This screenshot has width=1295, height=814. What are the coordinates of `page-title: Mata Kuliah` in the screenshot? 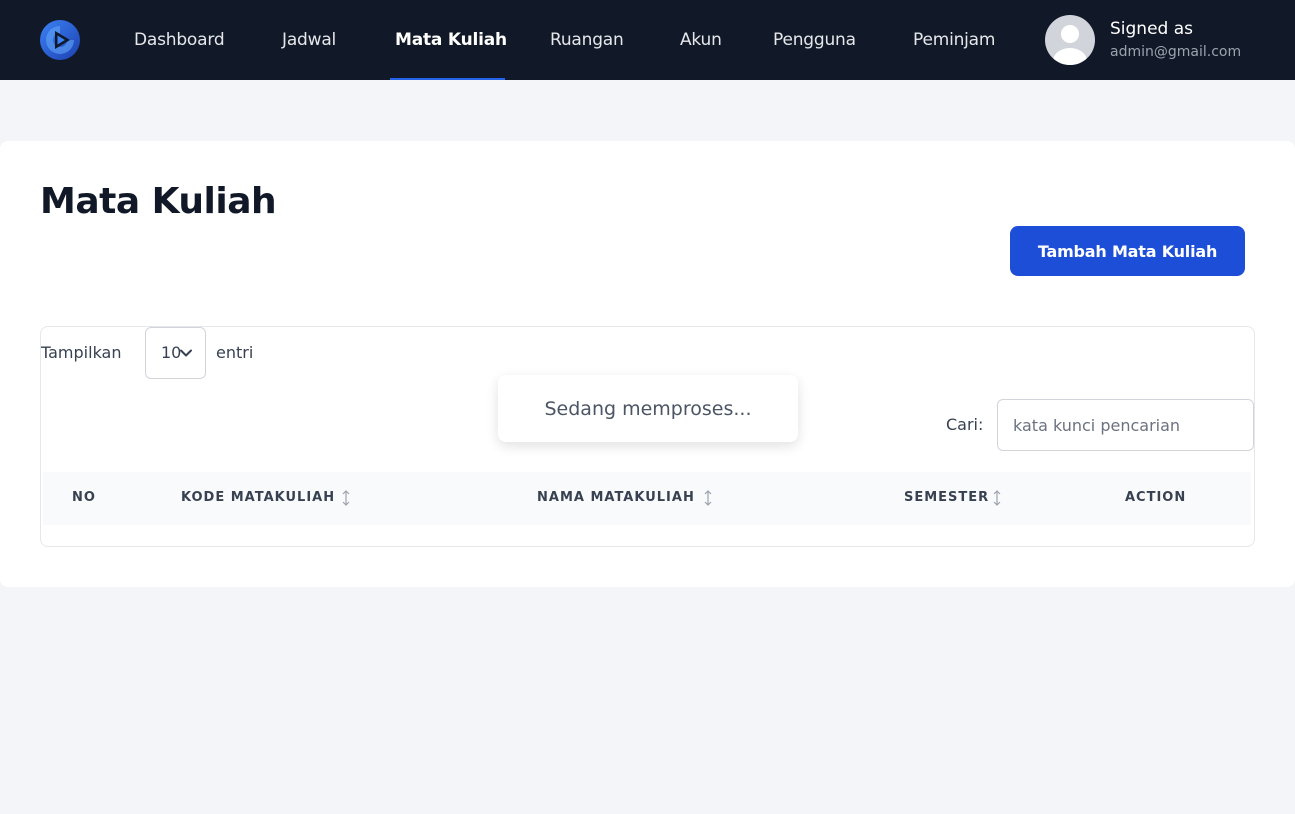 It's located at (158, 201).